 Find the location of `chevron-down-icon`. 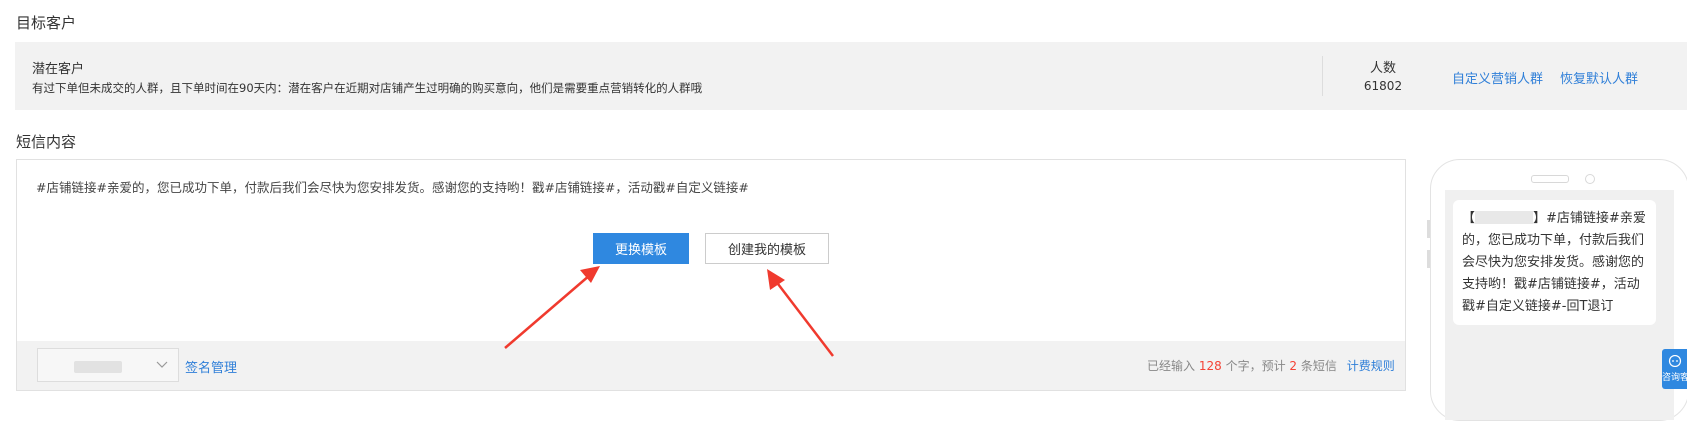

chevron-down-icon is located at coordinates (162, 364).